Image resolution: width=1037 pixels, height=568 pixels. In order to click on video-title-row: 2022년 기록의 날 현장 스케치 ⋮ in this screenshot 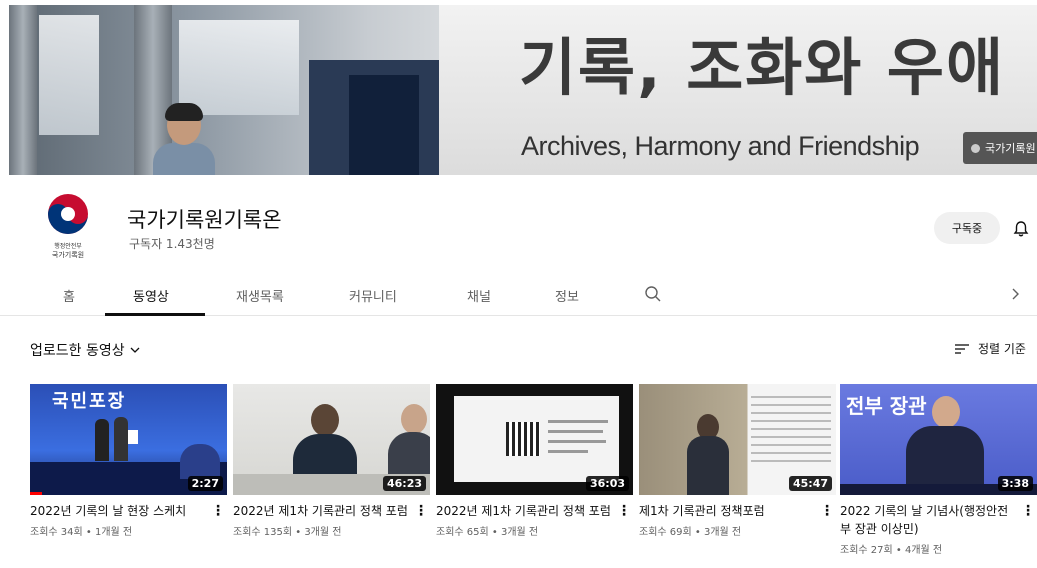, I will do `click(128, 511)`.